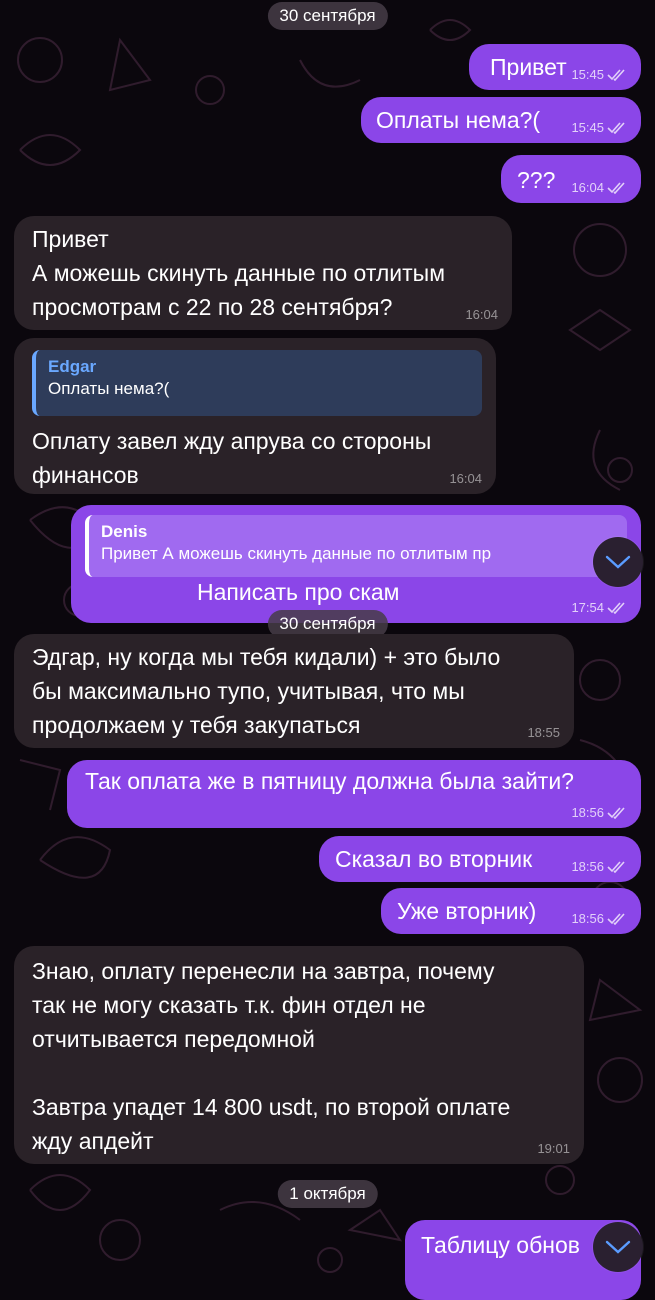 The width and height of the screenshot is (655, 1300). What do you see at coordinates (480, 859) in the screenshot?
I see `message-bubble-outgoing: Сказал во вторник 18:56` at bounding box center [480, 859].